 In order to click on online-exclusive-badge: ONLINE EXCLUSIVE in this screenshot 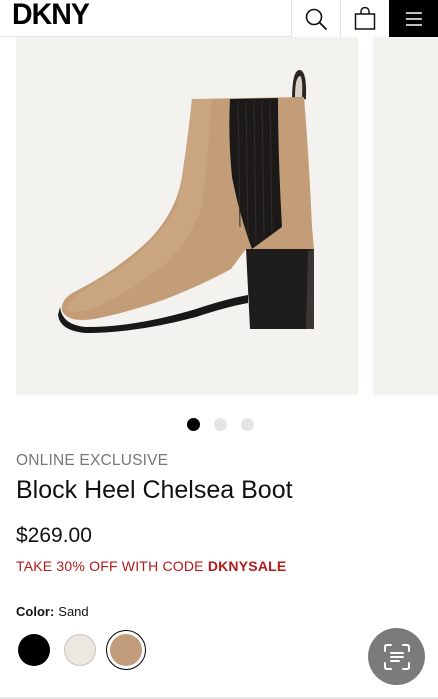, I will do `click(92, 460)`.